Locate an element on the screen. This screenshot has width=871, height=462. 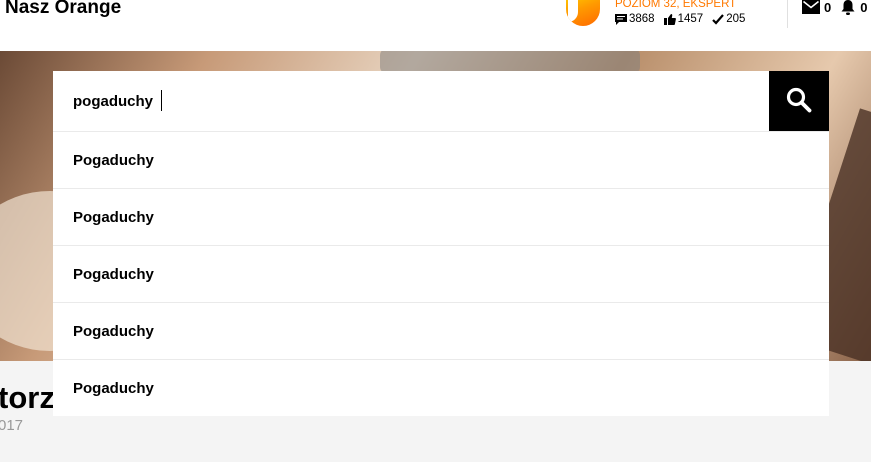
avatar is located at coordinates (583, 13).